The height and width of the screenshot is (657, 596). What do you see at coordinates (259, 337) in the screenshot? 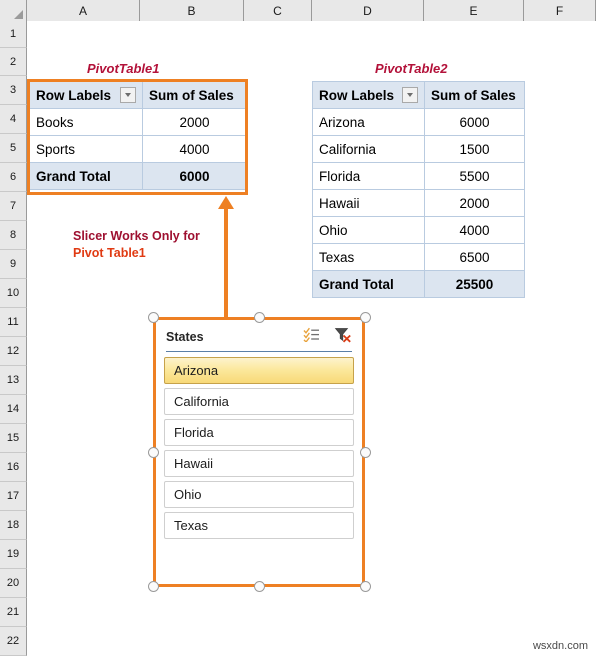
I see `slicer-header: States` at bounding box center [259, 337].